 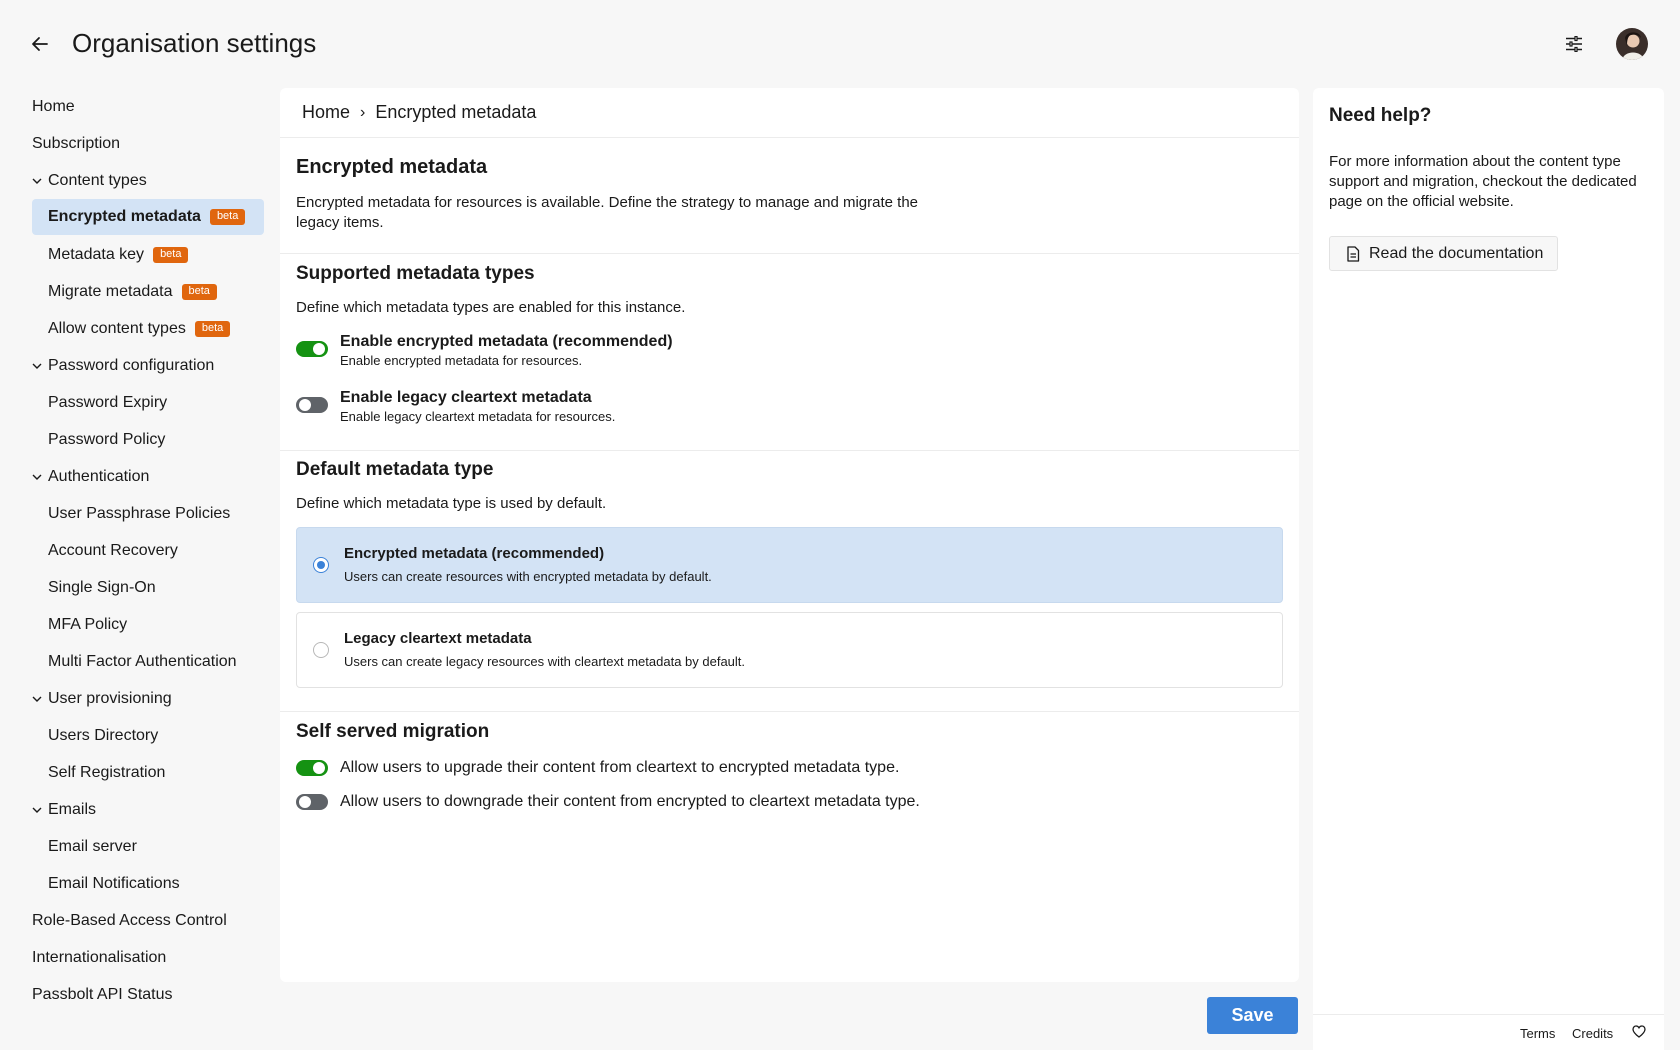 I want to click on breadcrumb: Home › Encrypted metadata, so click(x=789, y=113).